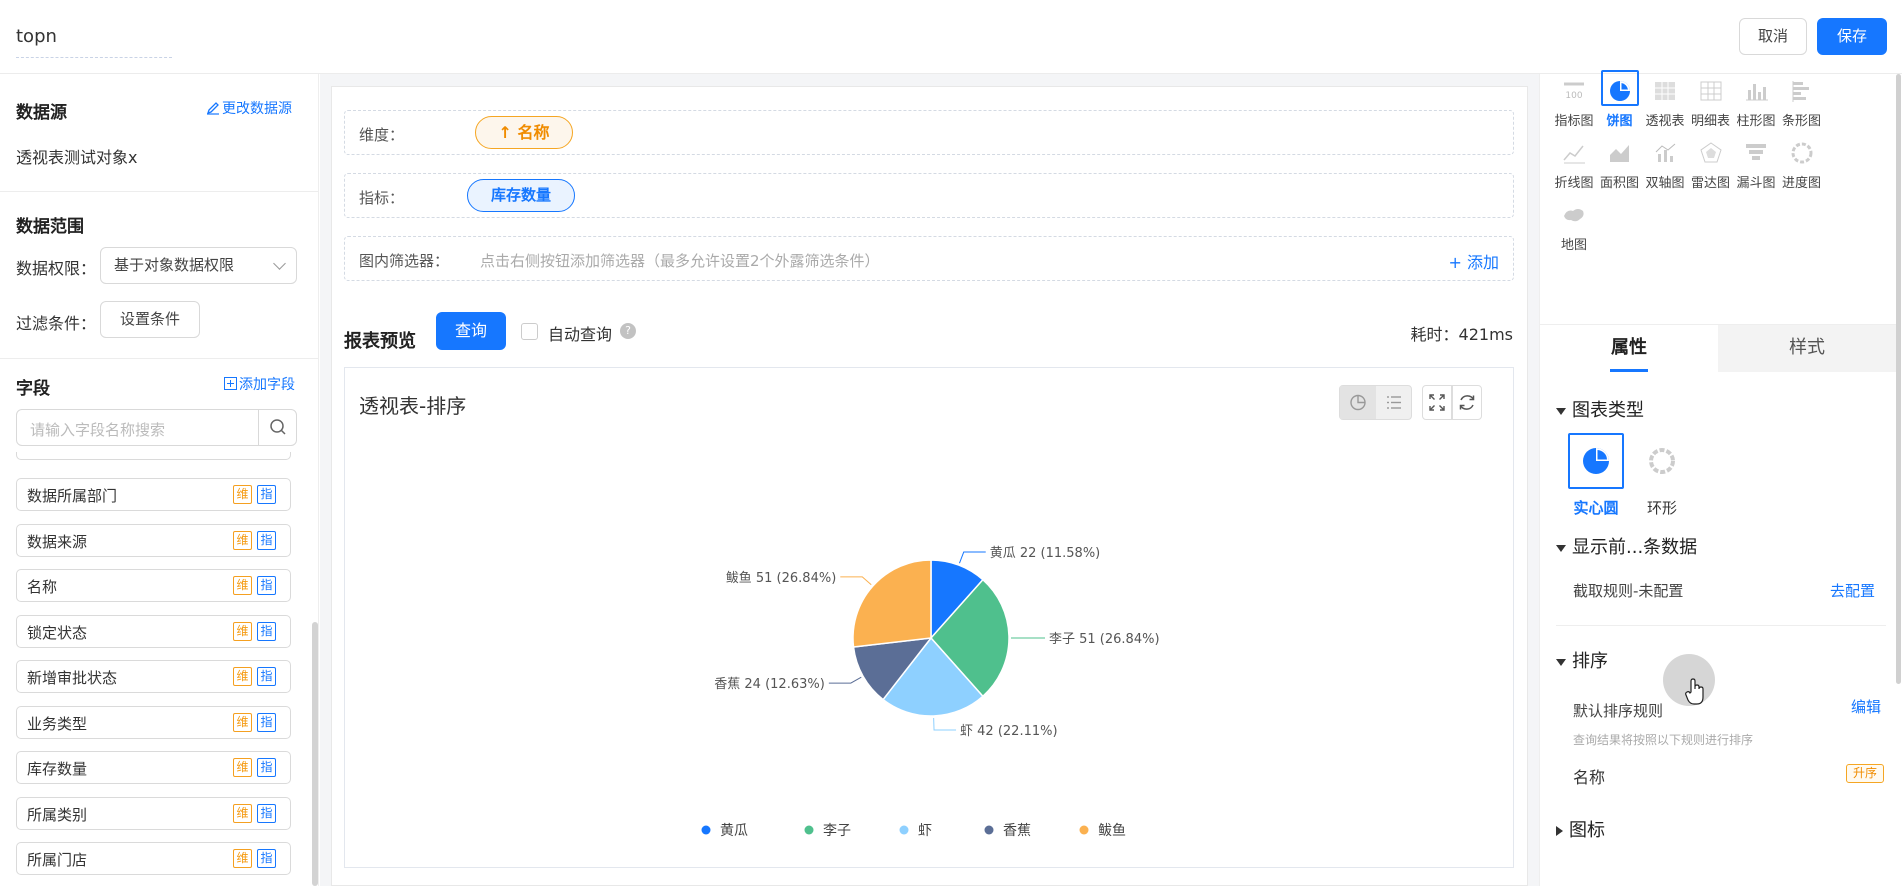 The height and width of the screenshot is (886, 1902). Describe the element at coordinates (1457, 262) in the screenshot. I see `plus-icon: +` at that location.